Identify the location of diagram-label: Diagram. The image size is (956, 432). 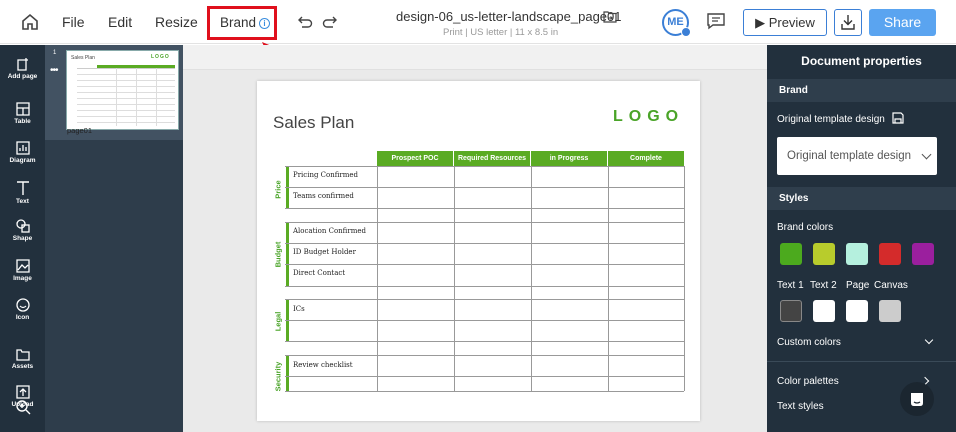
(22, 160).